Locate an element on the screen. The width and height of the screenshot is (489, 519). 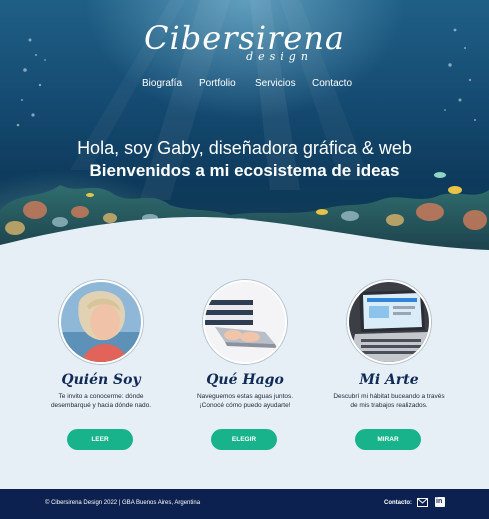
site-logo: Cibersirena design is located at coordinates (244, 41).